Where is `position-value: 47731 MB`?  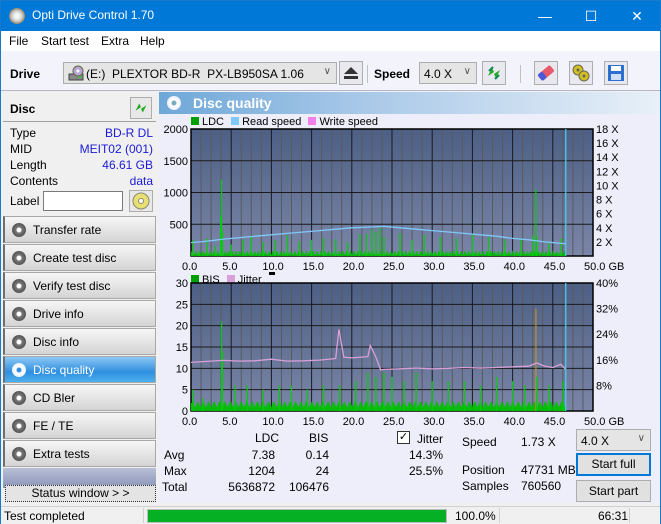
position-value: 47731 MB is located at coordinates (548, 470).